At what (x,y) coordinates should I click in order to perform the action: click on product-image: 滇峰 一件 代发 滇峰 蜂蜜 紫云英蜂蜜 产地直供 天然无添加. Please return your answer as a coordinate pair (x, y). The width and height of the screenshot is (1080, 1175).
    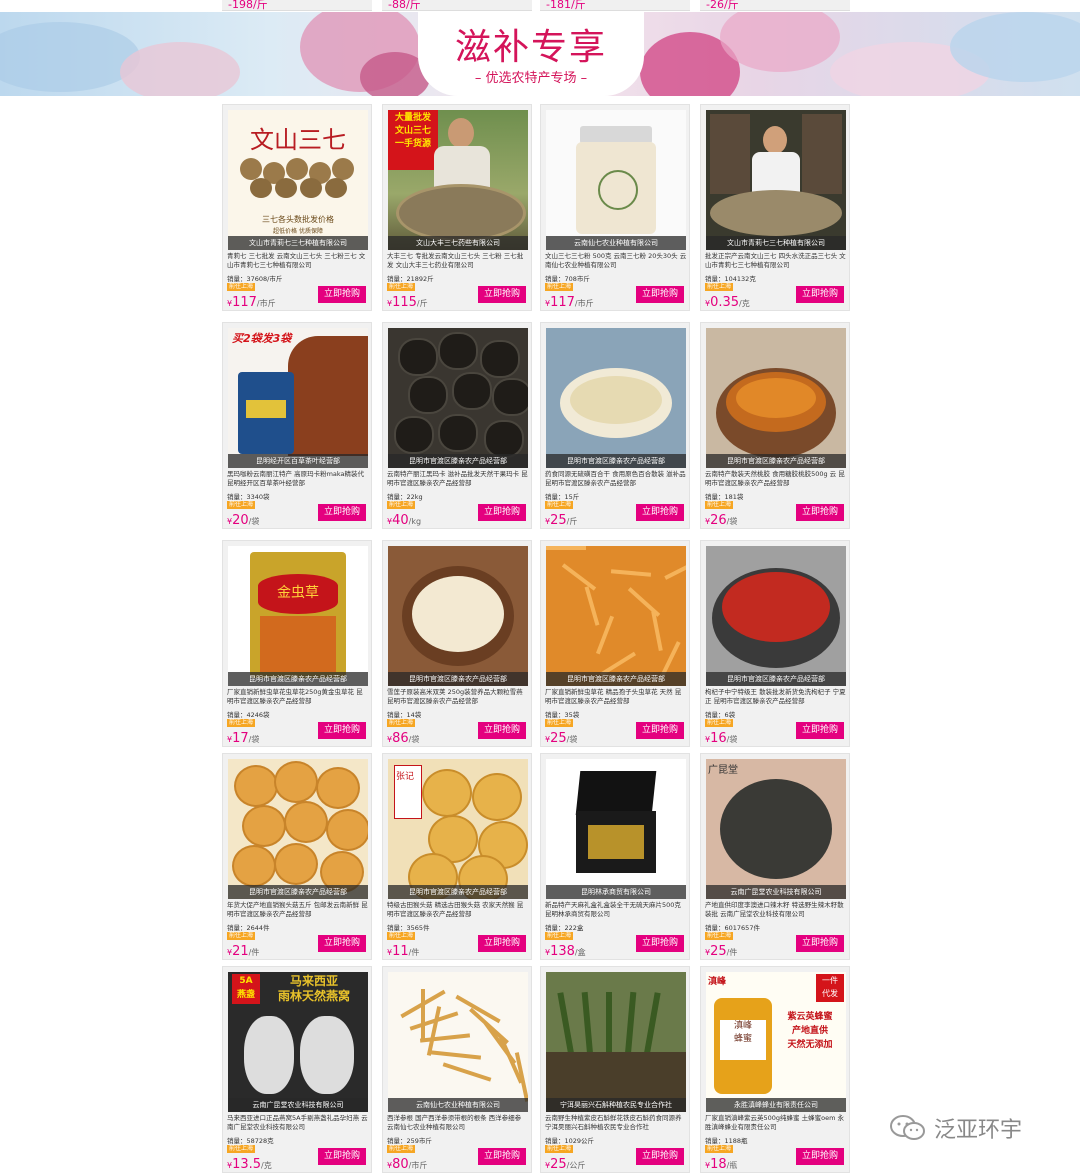
    Looking at the image, I should click on (776, 1042).